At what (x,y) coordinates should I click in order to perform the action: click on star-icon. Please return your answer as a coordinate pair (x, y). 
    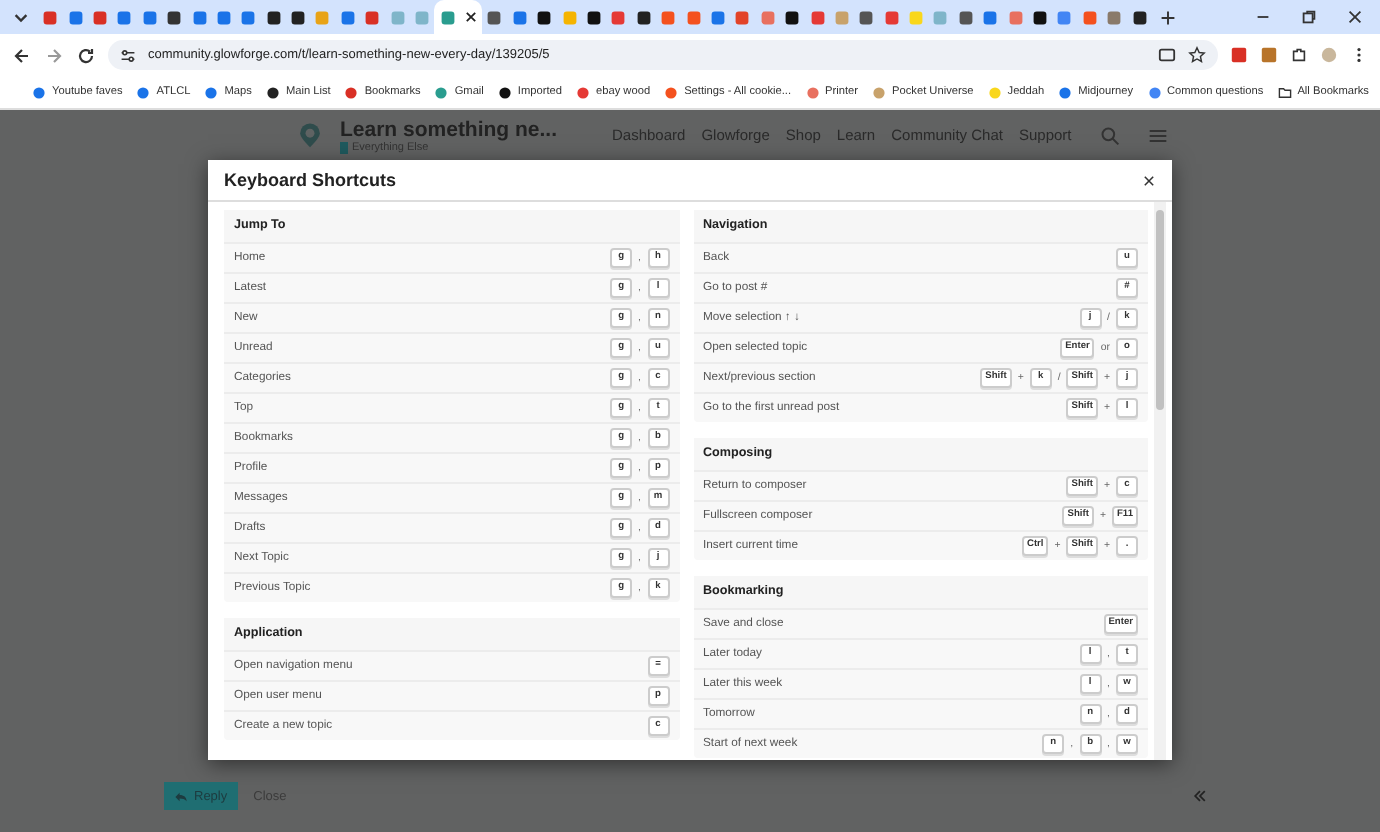
    Looking at the image, I should click on (1197, 55).